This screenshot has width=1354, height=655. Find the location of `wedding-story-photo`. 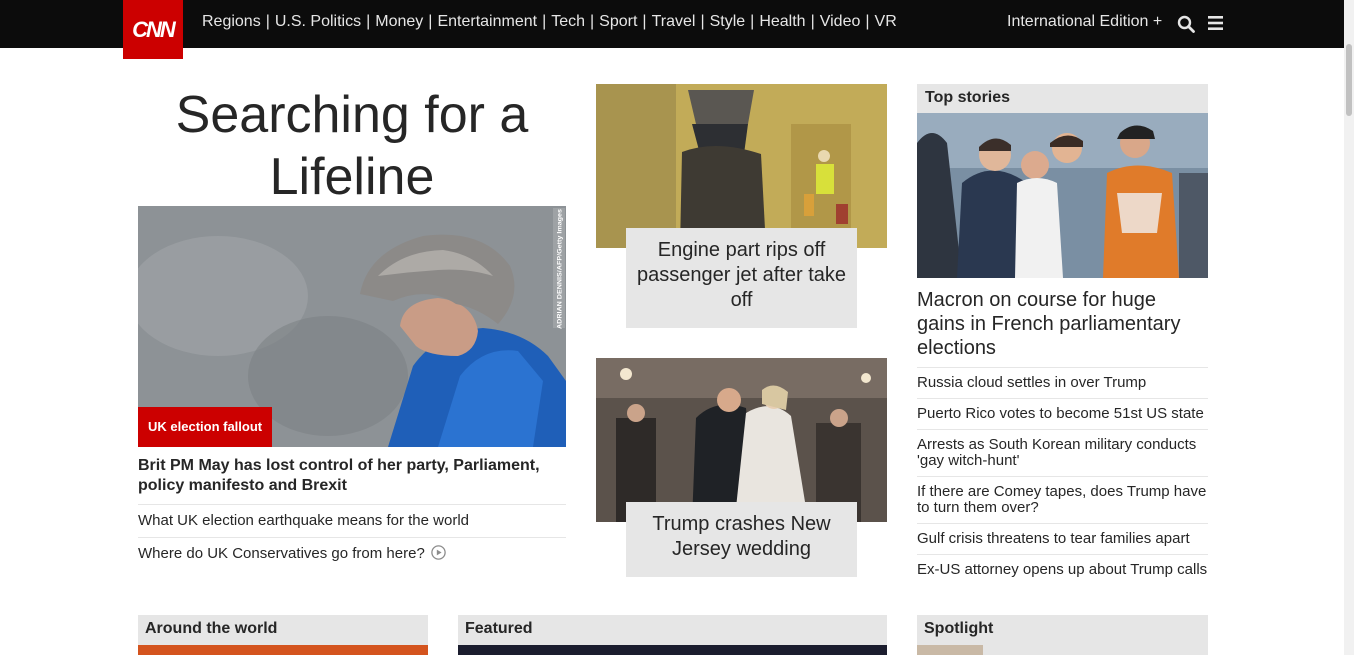

wedding-story-photo is located at coordinates (741, 440).